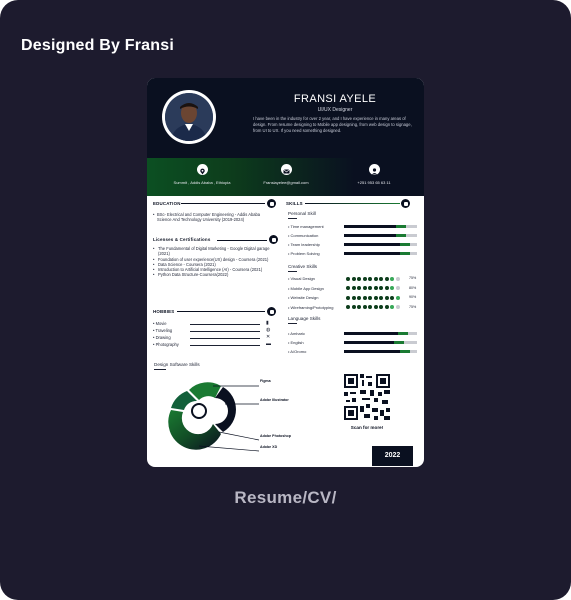 The height and width of the screenshot is (600, 571). What do you see at coordinates (265, 381) in the screenshot?
I see `software-item: Figma` at bounding box center [265, 381].